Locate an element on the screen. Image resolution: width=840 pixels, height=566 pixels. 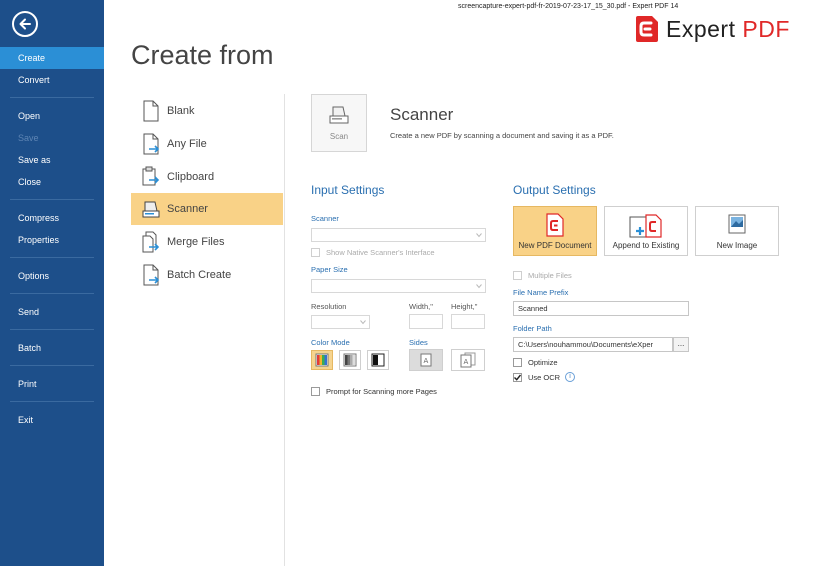
double-side-button: A is located at coordinates (468, 360).